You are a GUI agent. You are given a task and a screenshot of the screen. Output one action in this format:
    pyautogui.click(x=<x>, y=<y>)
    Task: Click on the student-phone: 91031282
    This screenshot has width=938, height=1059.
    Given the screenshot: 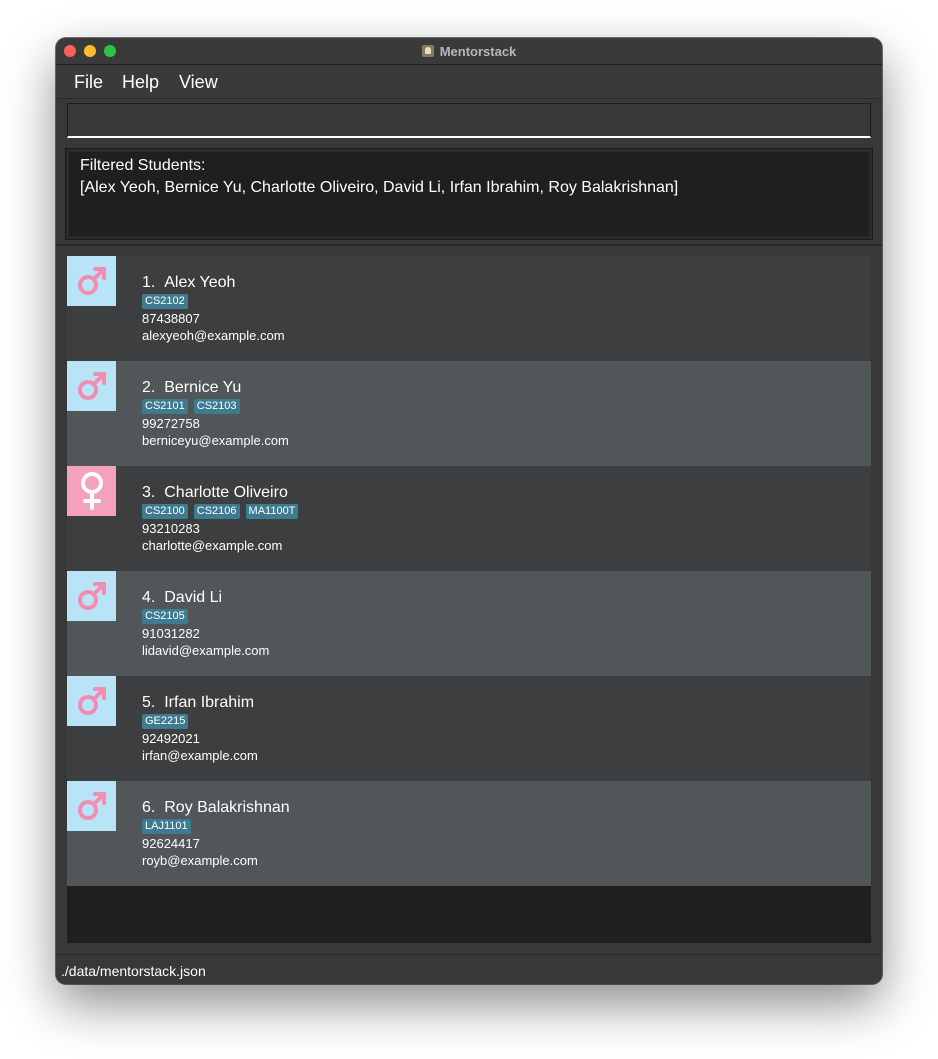 What is the action you would take?
    pyautogui.click(x=171, y=633)
    